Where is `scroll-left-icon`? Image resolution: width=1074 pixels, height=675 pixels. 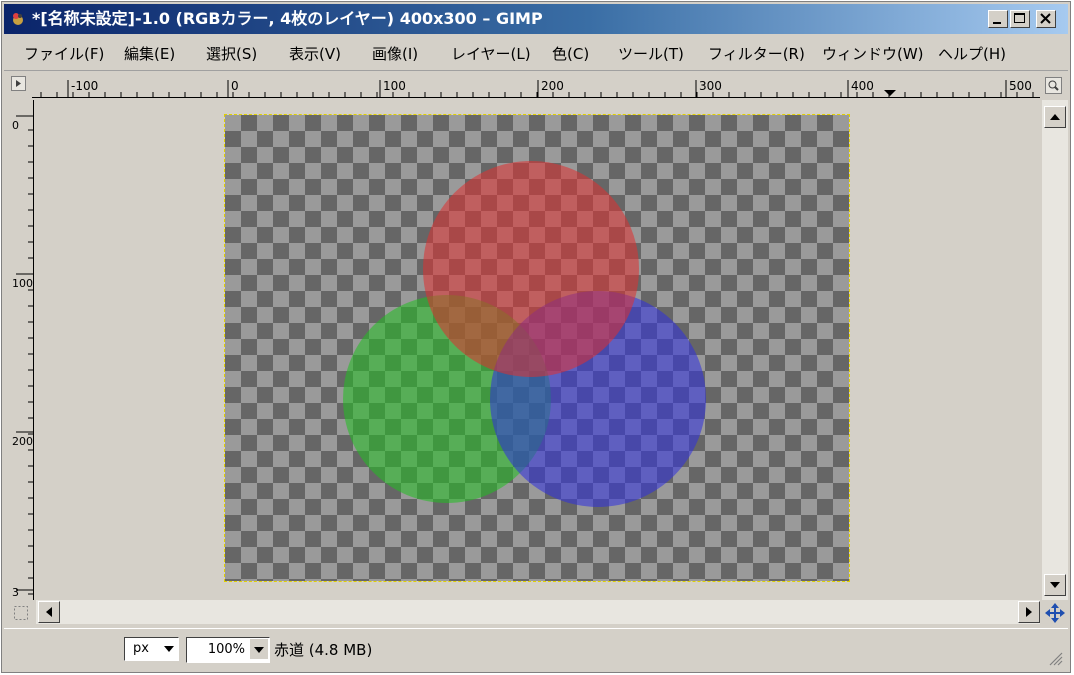 scroll-left-icon is located at coordinates (49, 612).